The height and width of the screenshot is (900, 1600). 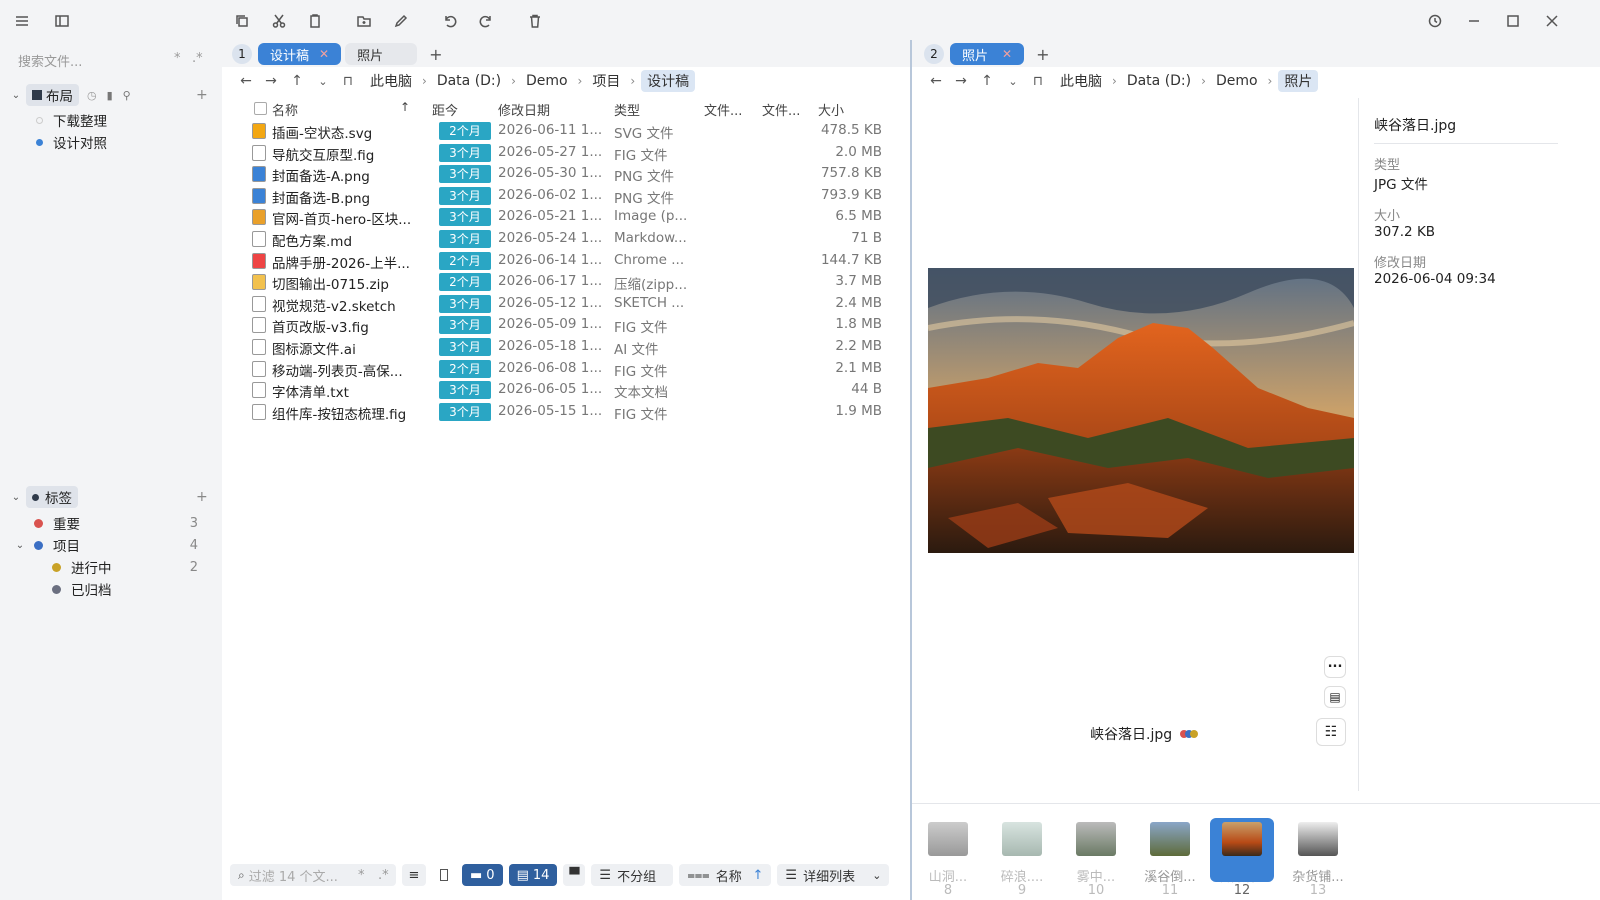 I want to click on tab-photos: 照片 ✕, so click(x=987, y=54).